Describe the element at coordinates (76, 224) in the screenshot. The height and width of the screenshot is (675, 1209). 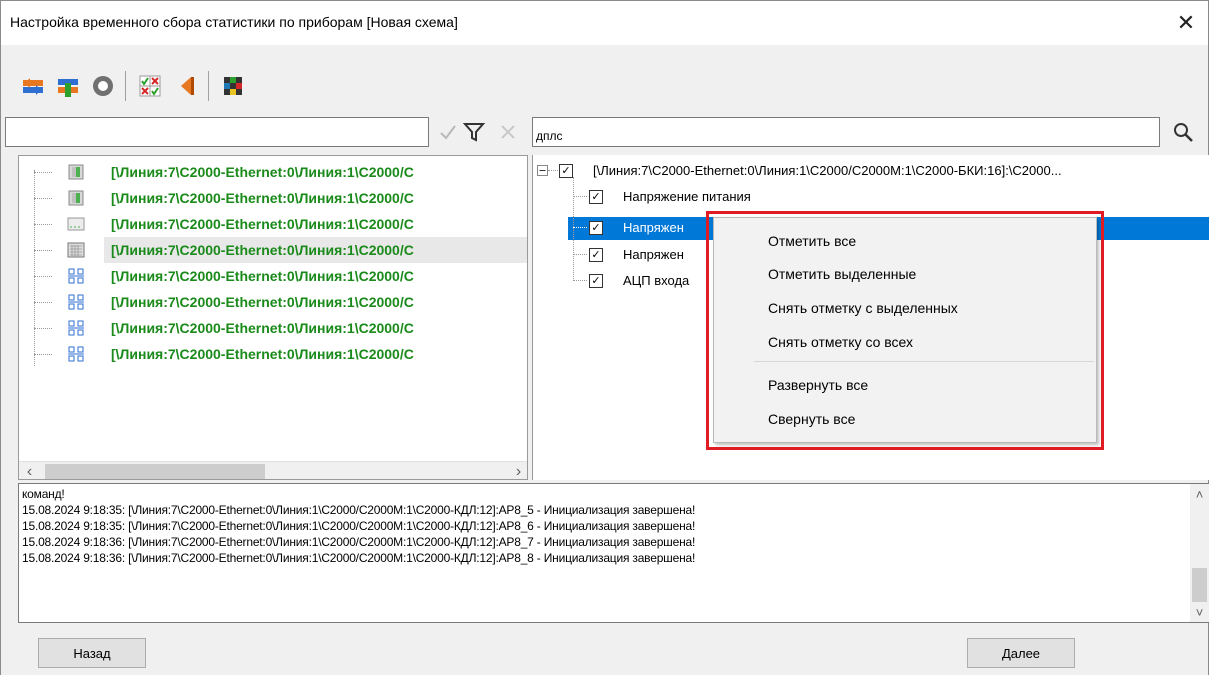
I see `panel-icon` at that location.